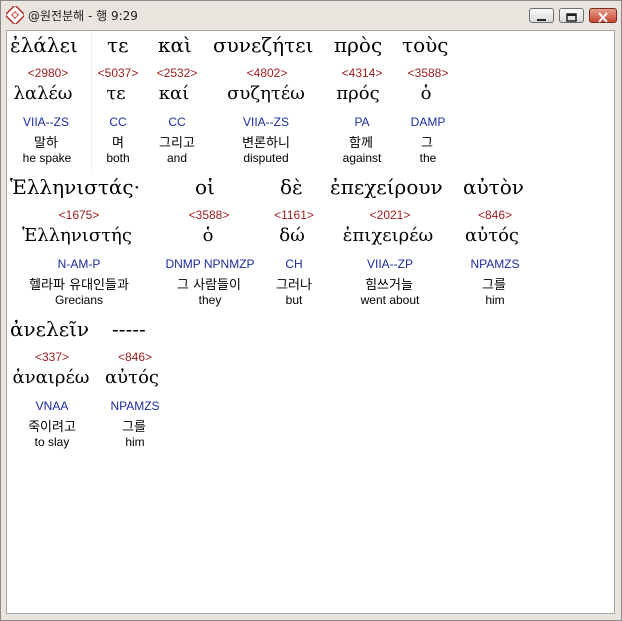 This screenshot has width=622, height=621. I want to click on minimize-button, so click(541, 15).